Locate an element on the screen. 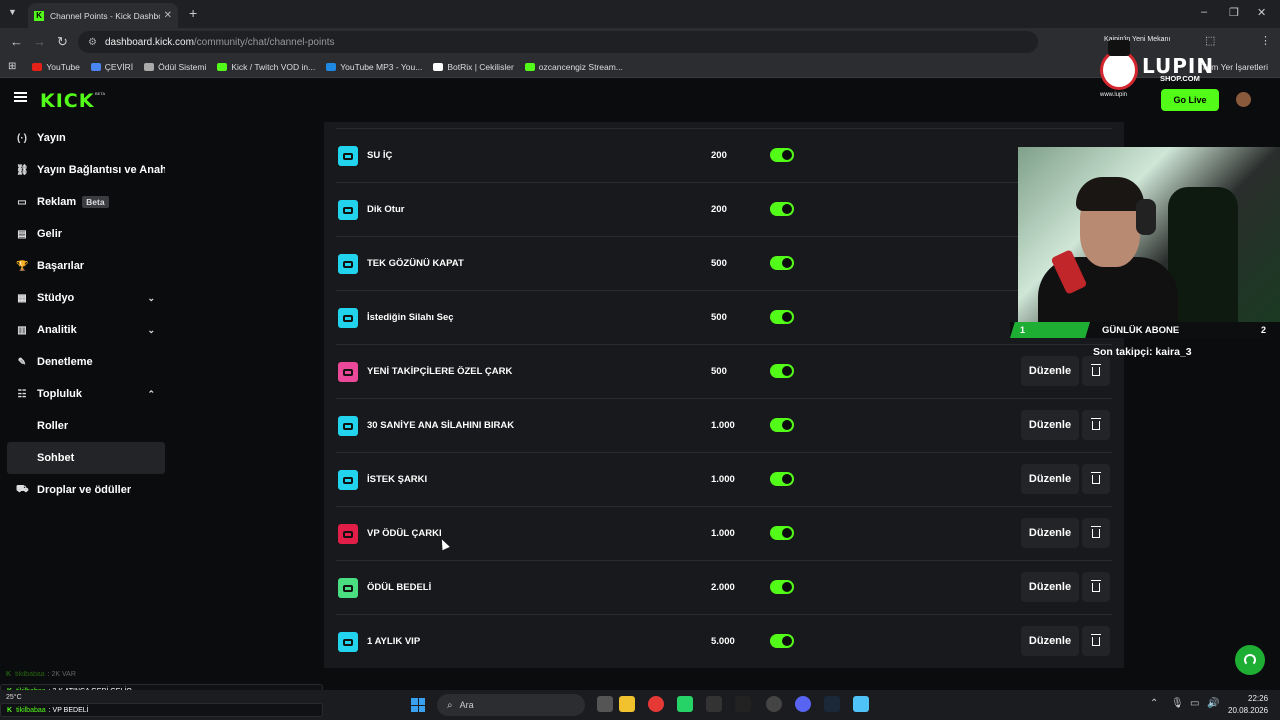 This screenshot has width=1280, height=720. back-icon: ← is located at coordinates (16, 41).